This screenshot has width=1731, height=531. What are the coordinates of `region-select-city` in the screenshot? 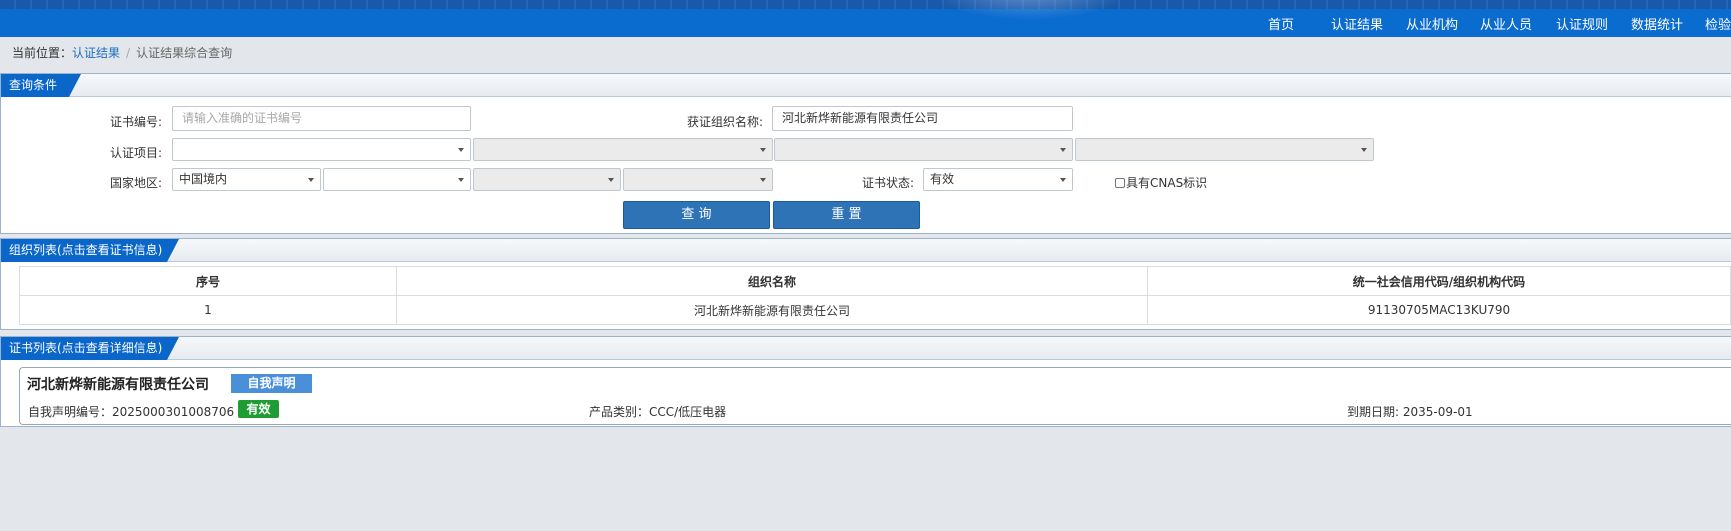 It's located at (547, 179).